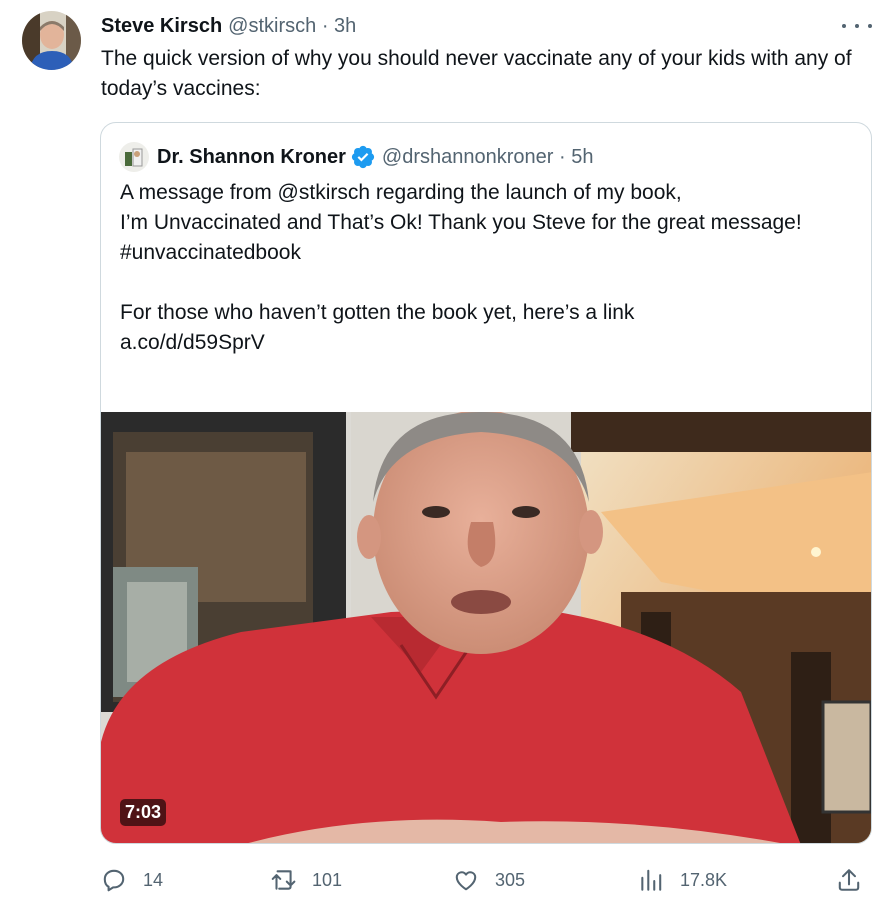 This screenshot has height=905, width=886. I want to click on share-button, so click(857, 880).